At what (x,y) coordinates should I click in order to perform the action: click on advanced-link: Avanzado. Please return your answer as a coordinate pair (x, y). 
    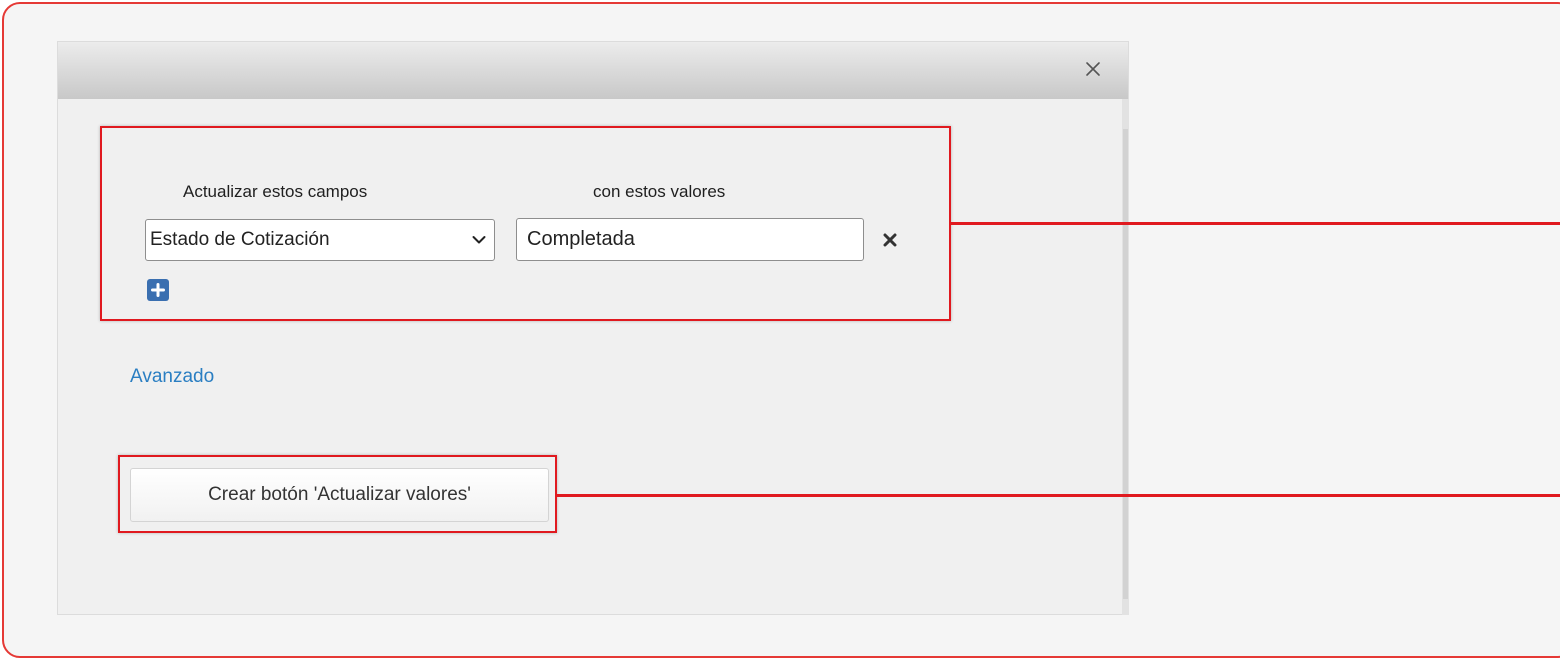
    Looking at the image, I should click on (172, 377).